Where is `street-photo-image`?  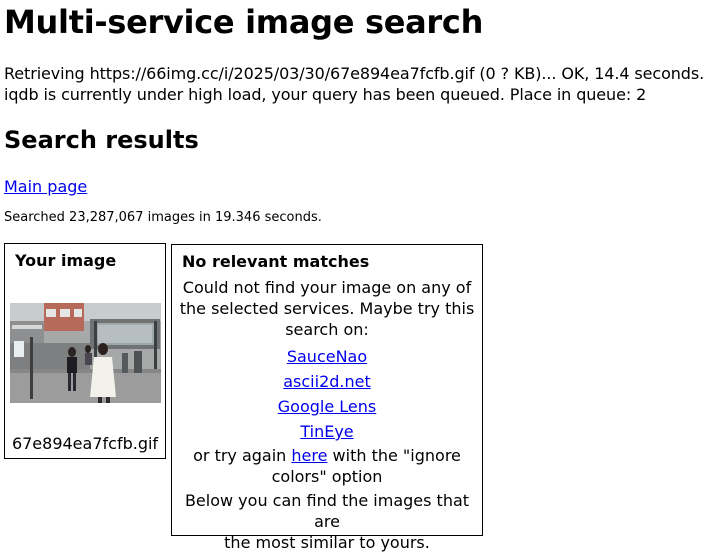
street-photo-image is located at coordinates (85, 353).